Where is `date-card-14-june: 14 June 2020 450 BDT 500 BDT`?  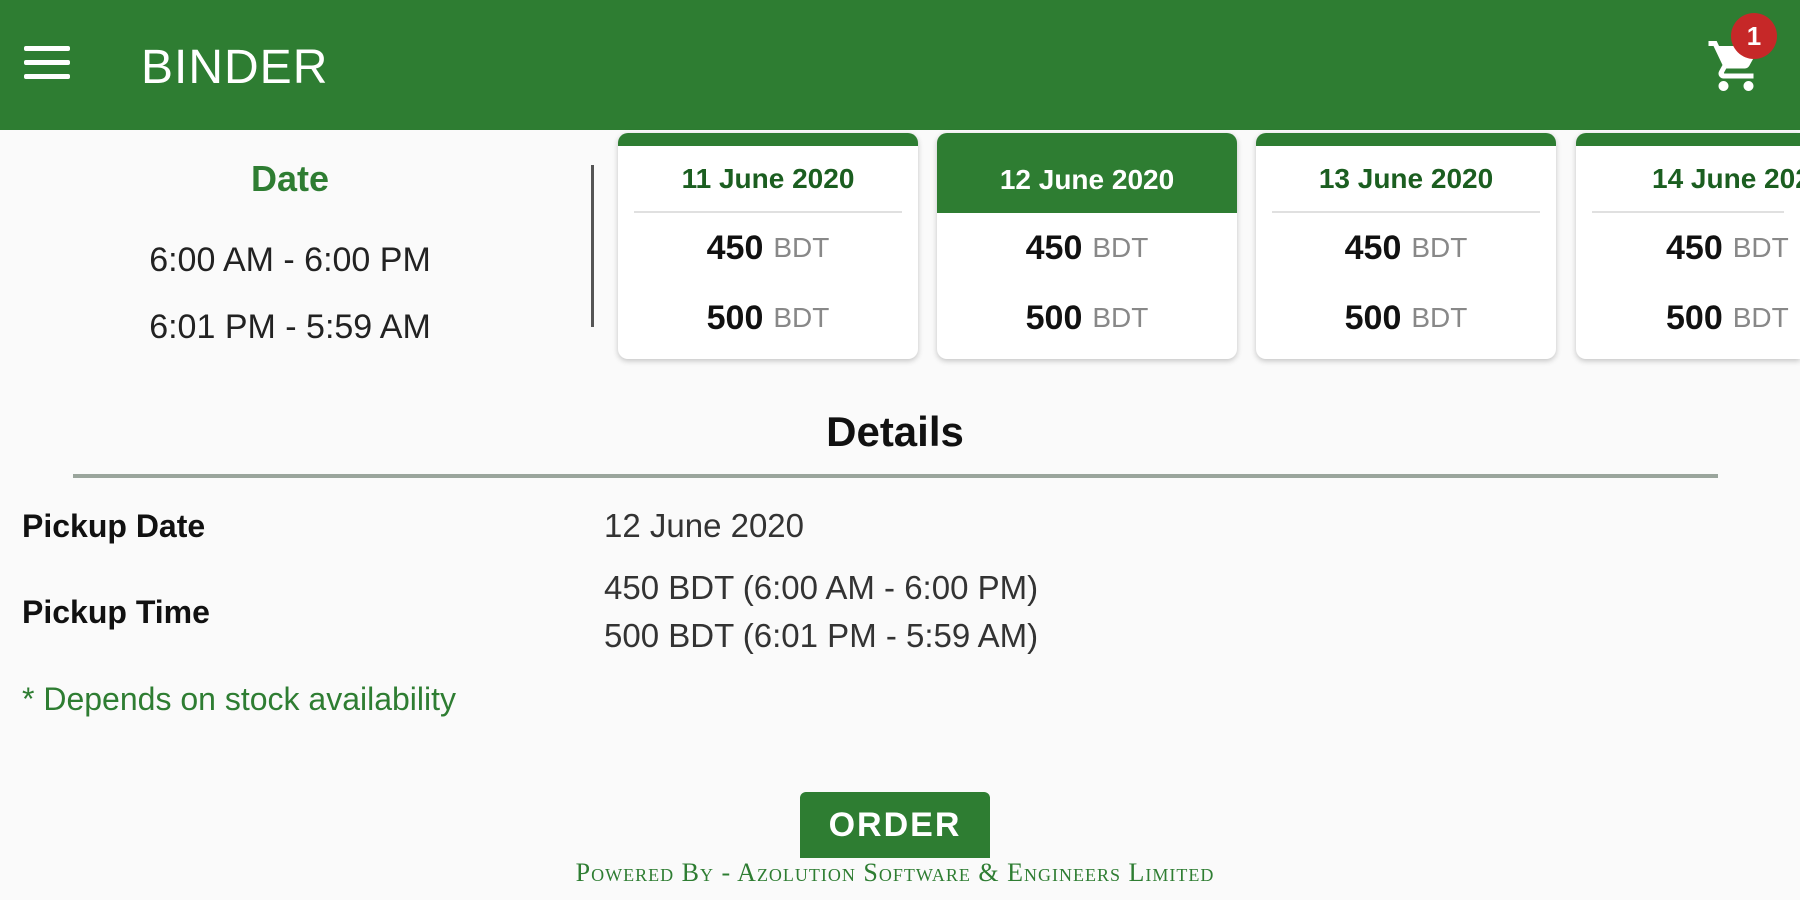 date-card-14-june: 14 June 2020 450 BDT 500 BDT is located at coordinates (1688, 246).